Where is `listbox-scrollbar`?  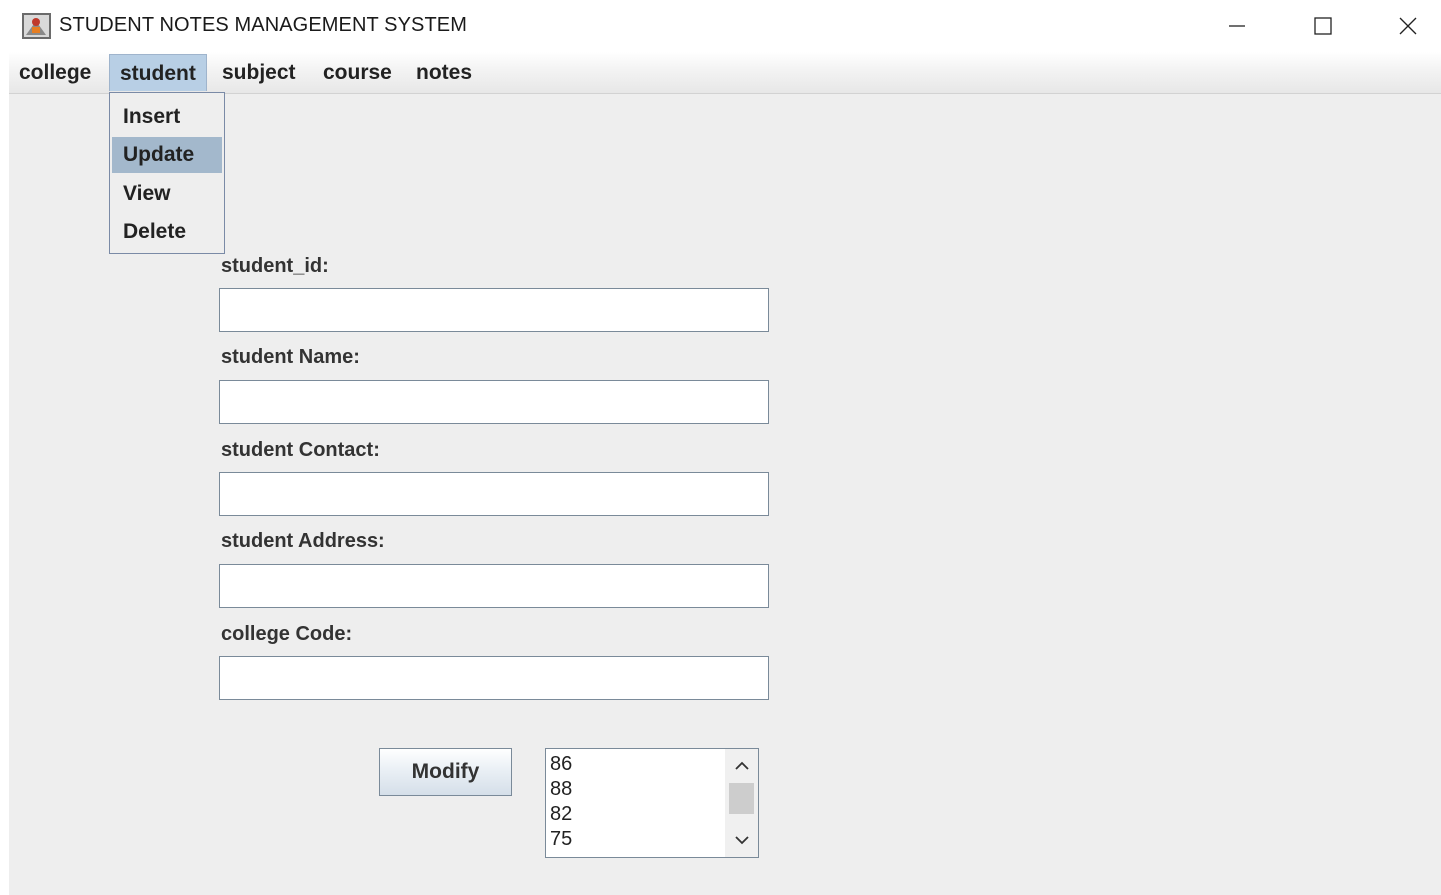
listbox-scrollbar is located at coordinates (741, 803).